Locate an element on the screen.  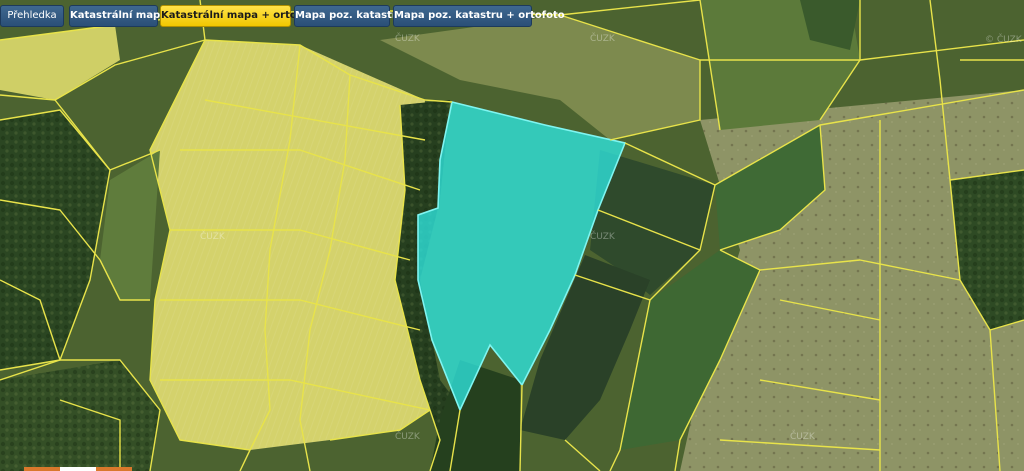
tab-mapa-poz-katastru: Mapa poz. katastru is located at coordinates (349, 16).